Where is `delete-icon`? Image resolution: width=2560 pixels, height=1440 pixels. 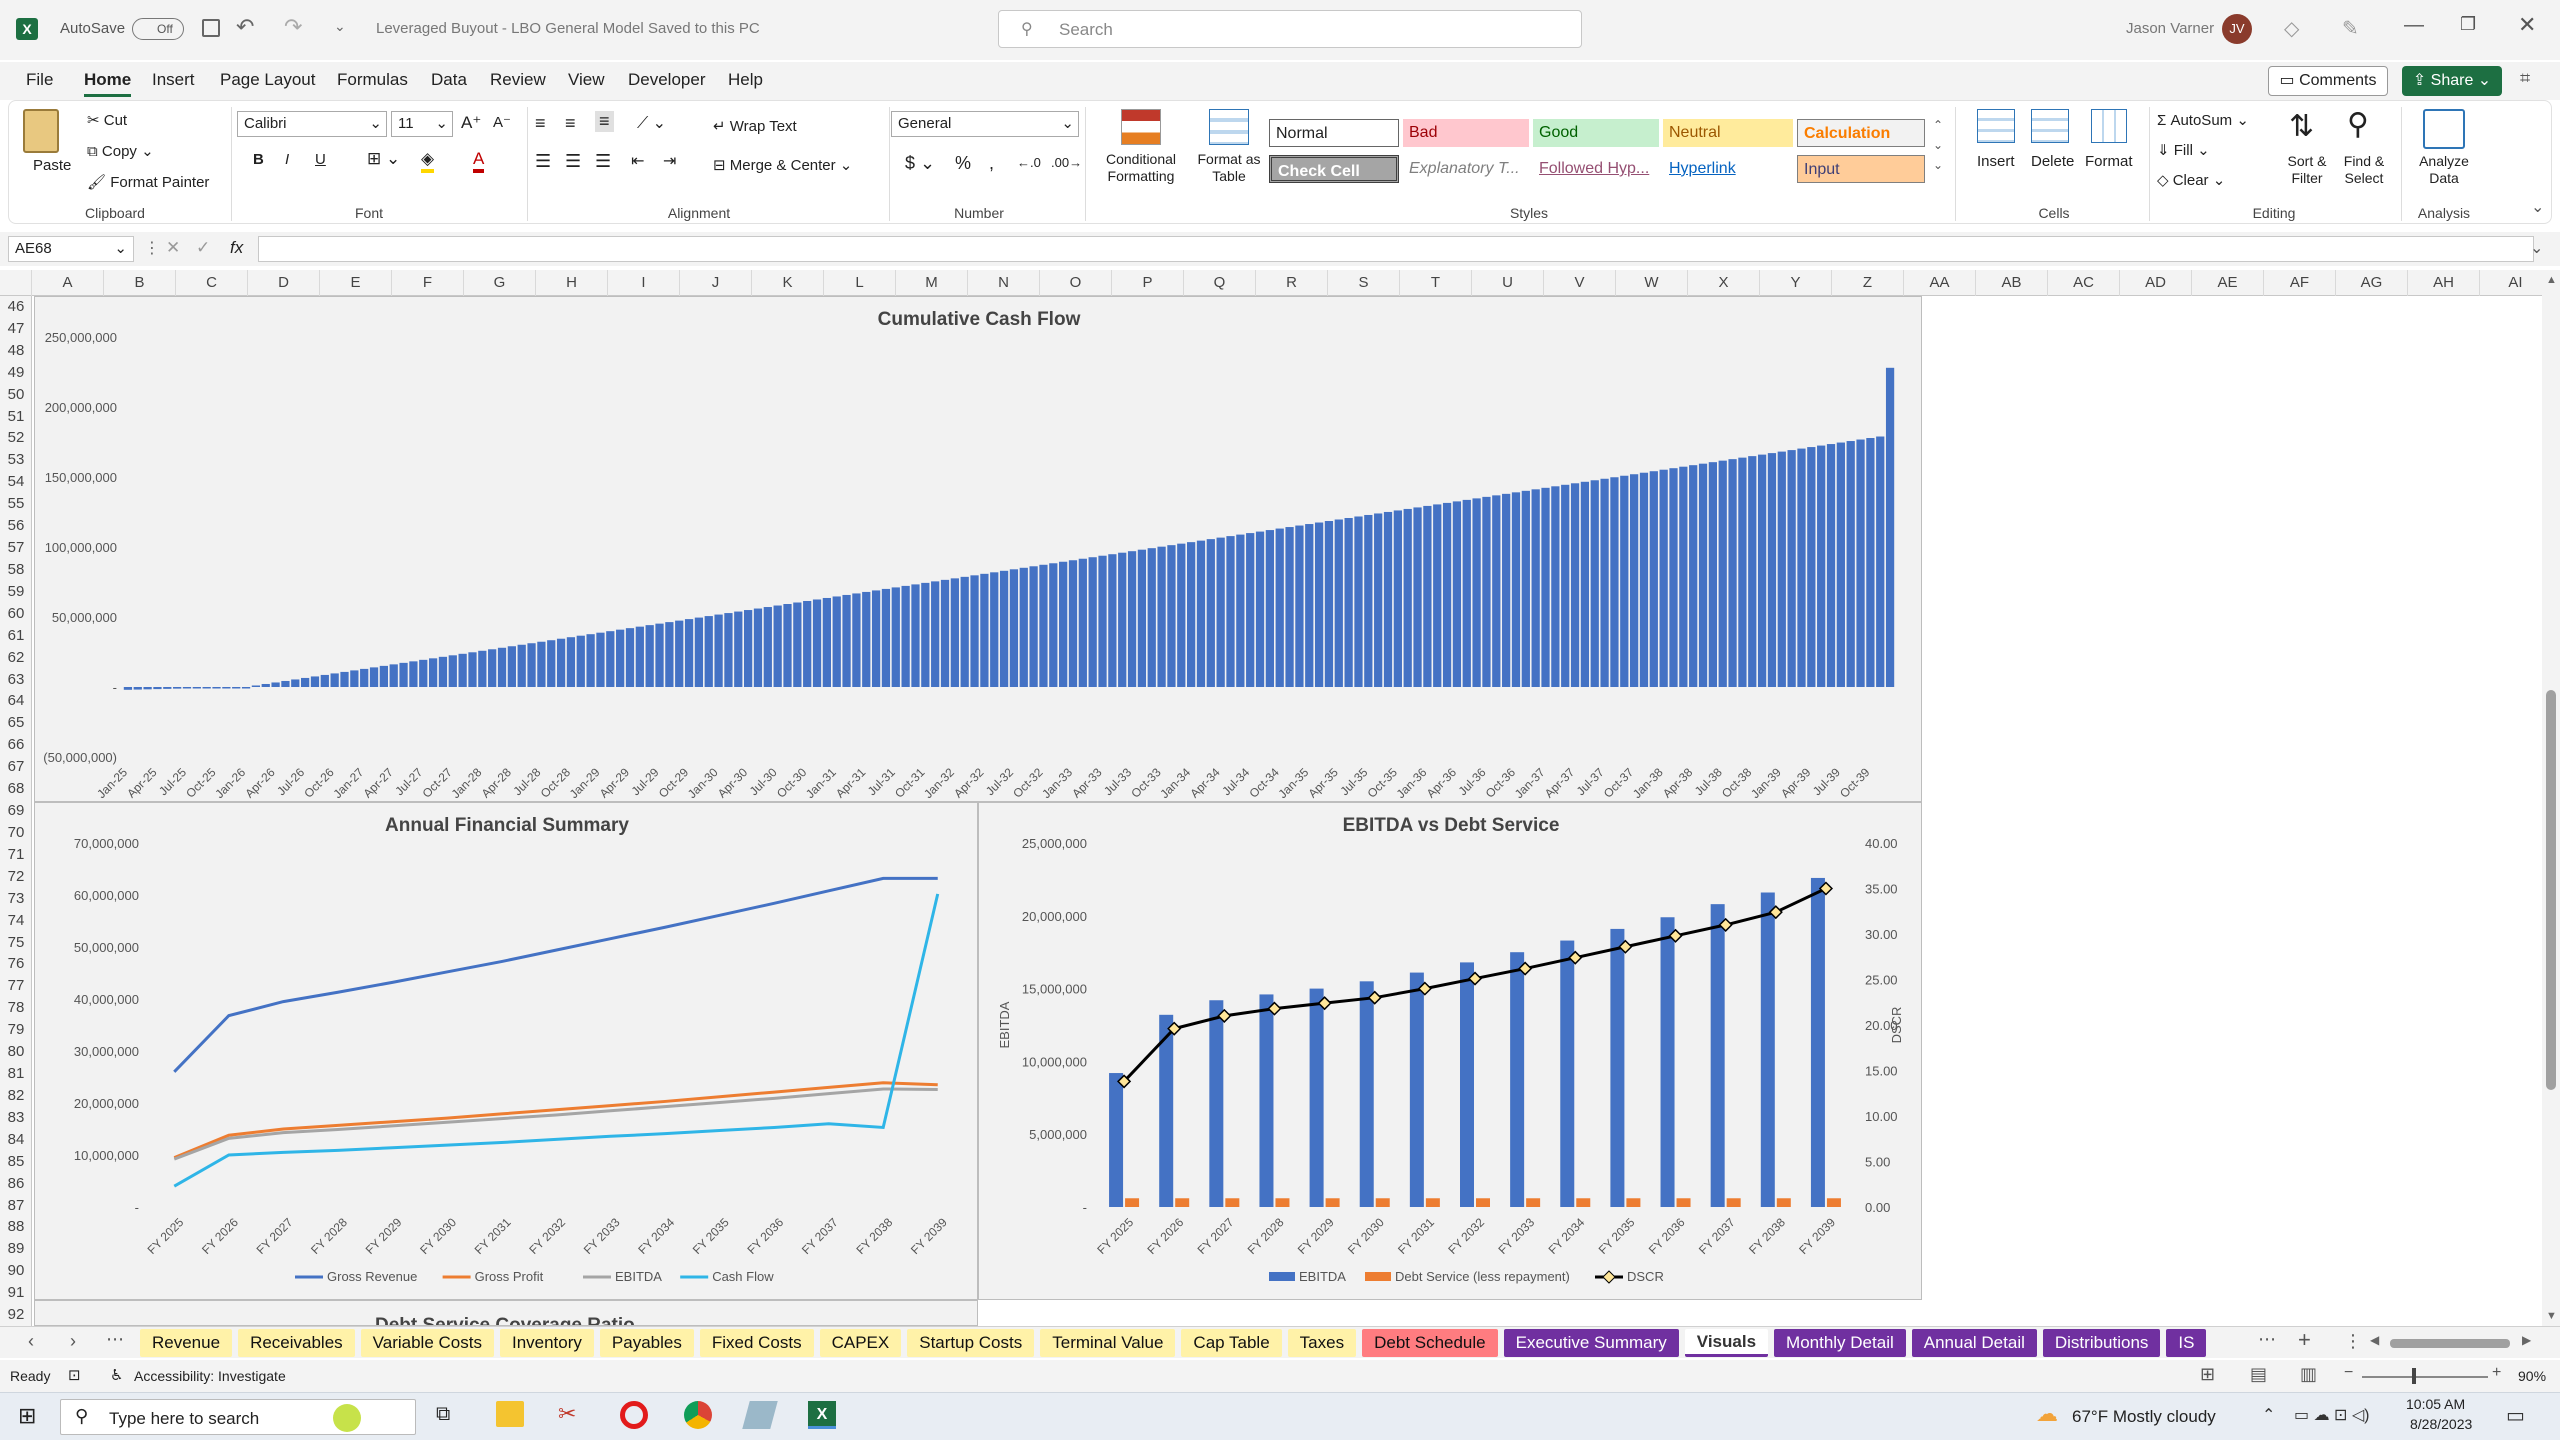
delete-icon is located at coordinates (2050, 126).